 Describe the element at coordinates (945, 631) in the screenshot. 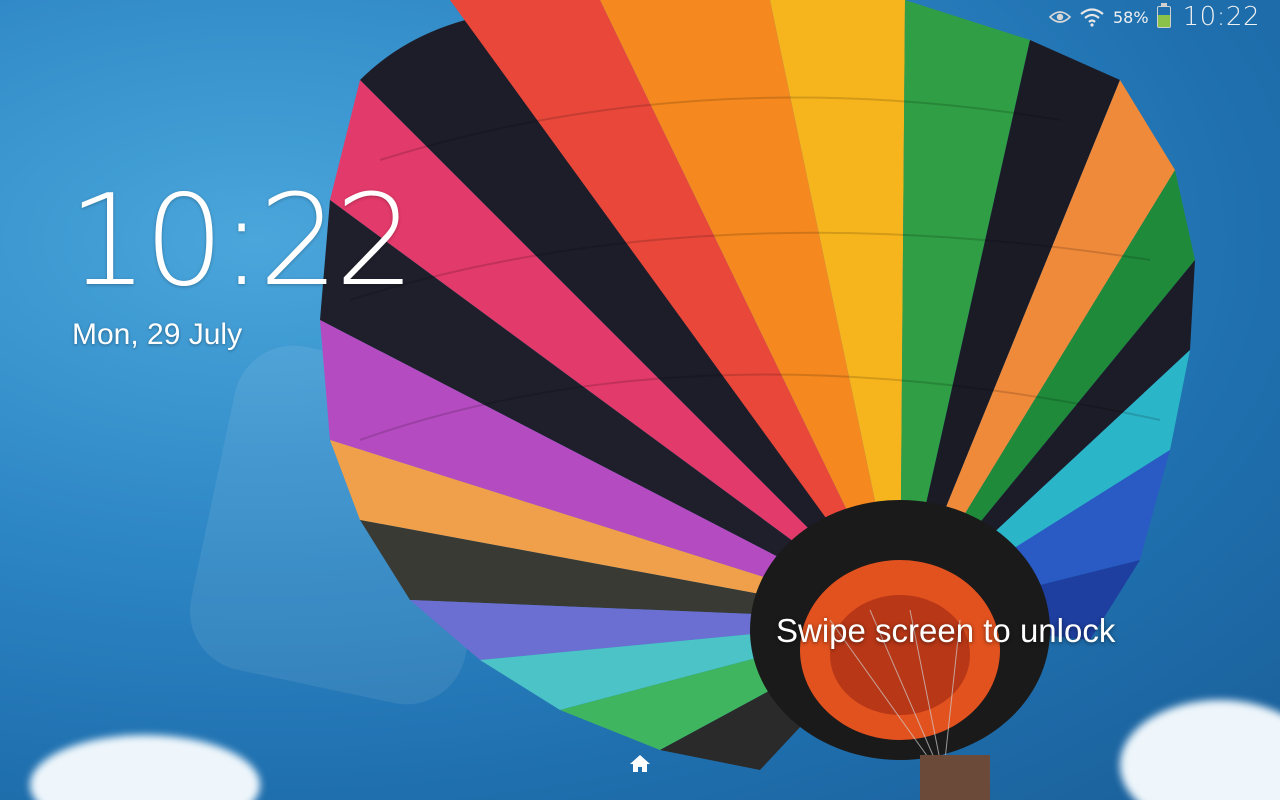

I see `swipe-to-unlock-hint: Swipe screen to unlock` at that location.